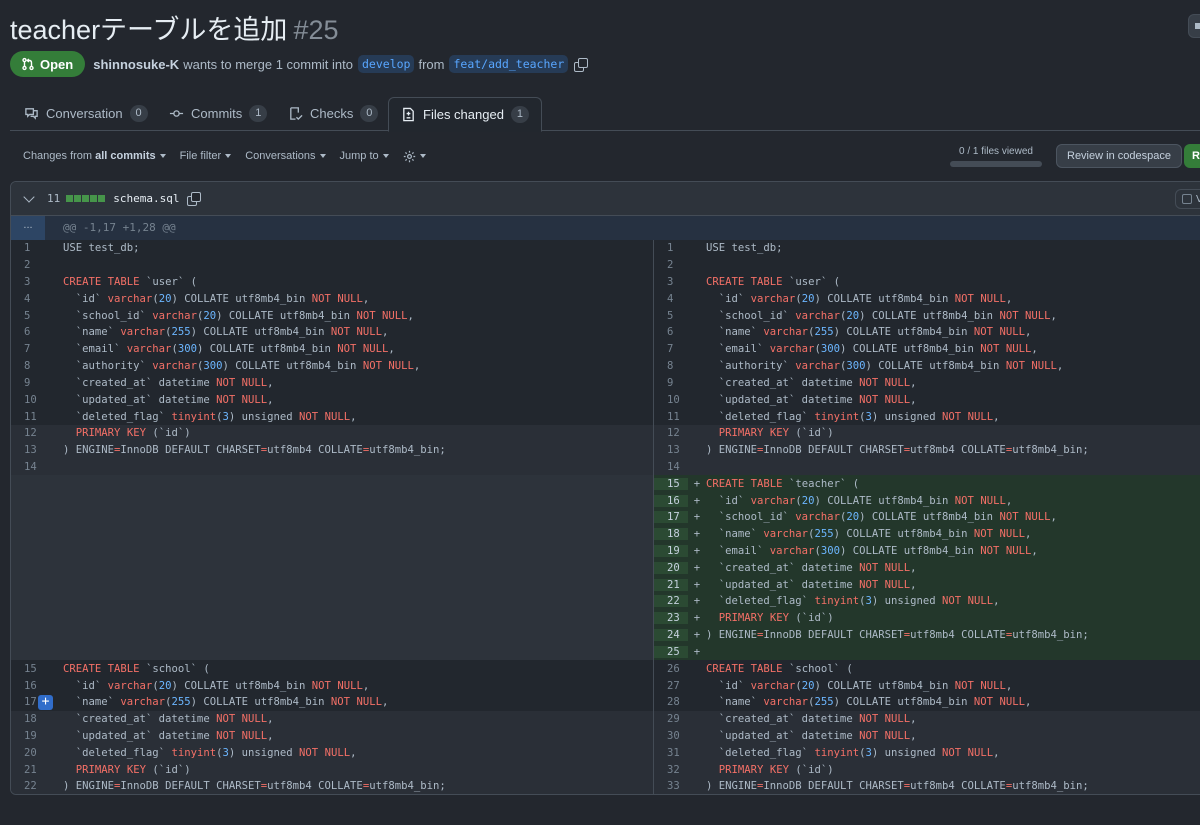 The height and width of the screenshot is (825, 1200). Describe the element at coordinates (136, 64) in the screenshot. I see `pr-author-link: shinnosuke-K` at that location.